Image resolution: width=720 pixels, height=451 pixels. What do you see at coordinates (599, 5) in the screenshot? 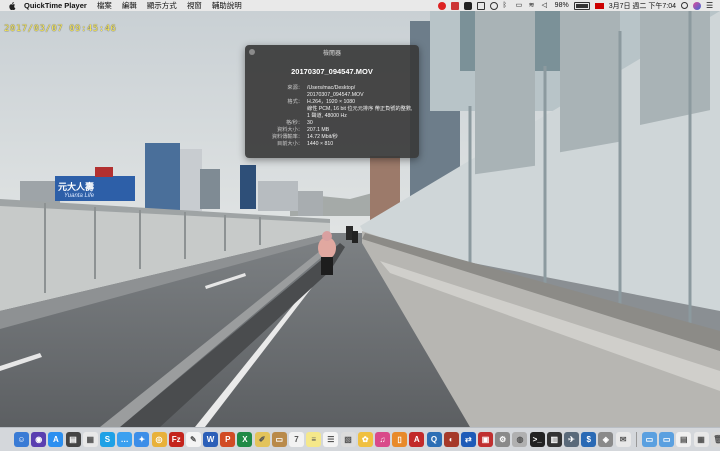
I see `flag-icon` at bounding box center [599, 5].